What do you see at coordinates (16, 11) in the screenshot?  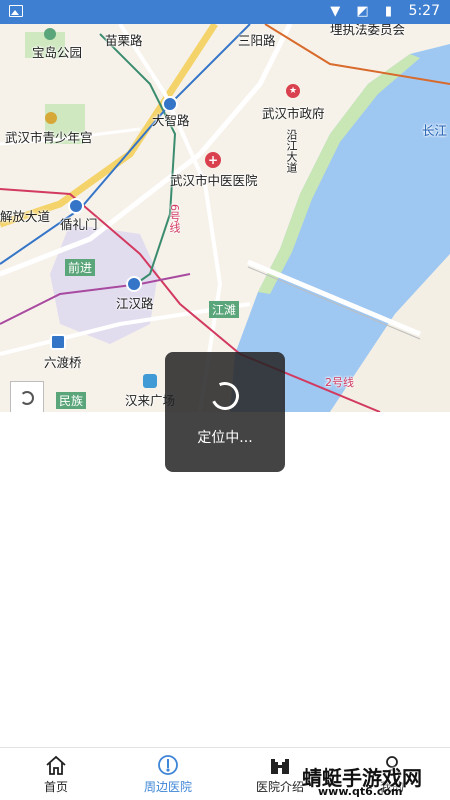 I see `gallery-icon` at bounding box center [16, 11].